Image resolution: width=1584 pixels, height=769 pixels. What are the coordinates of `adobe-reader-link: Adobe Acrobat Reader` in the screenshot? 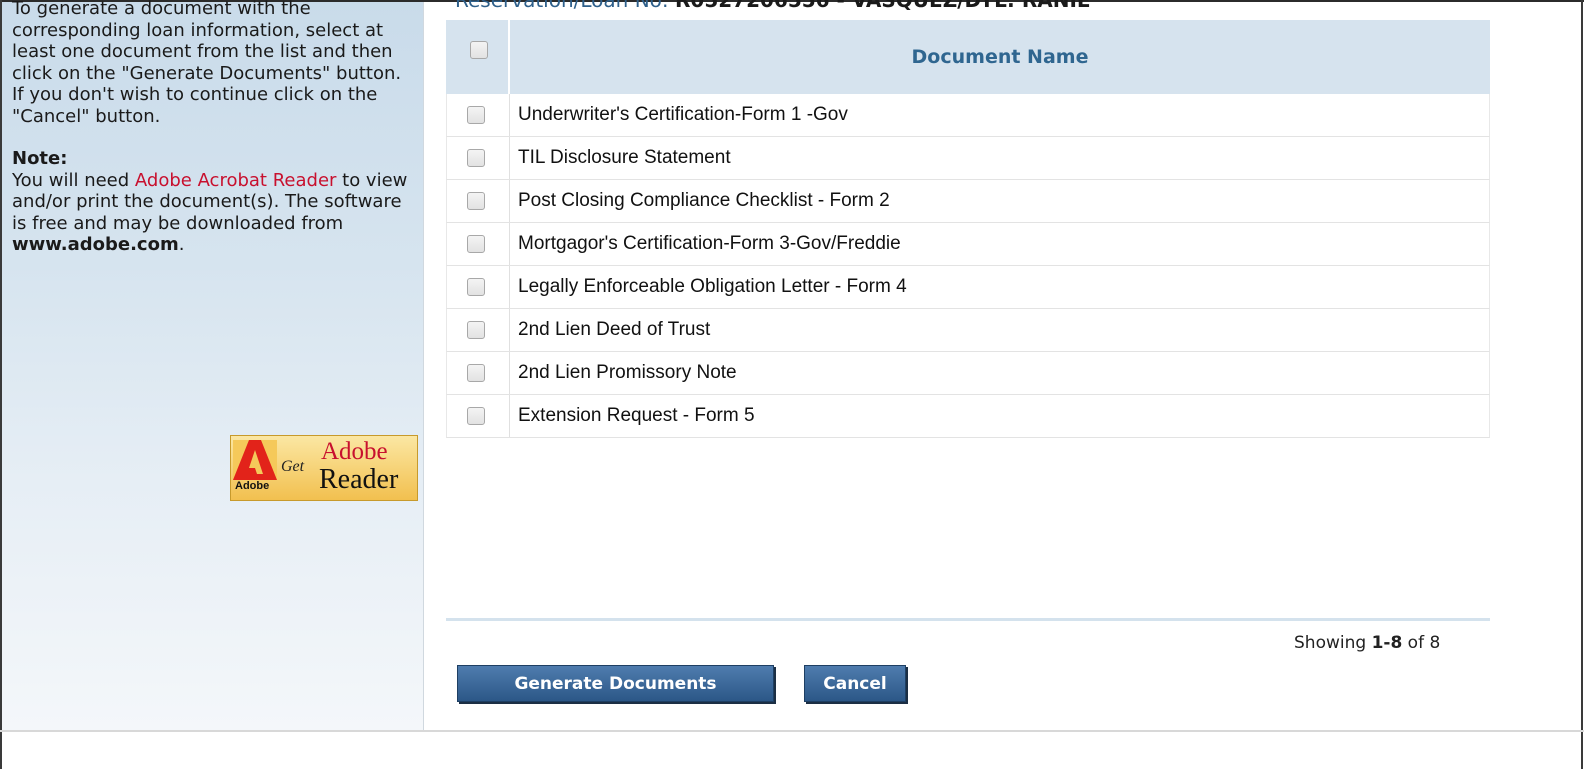 It's located at (236, 180).